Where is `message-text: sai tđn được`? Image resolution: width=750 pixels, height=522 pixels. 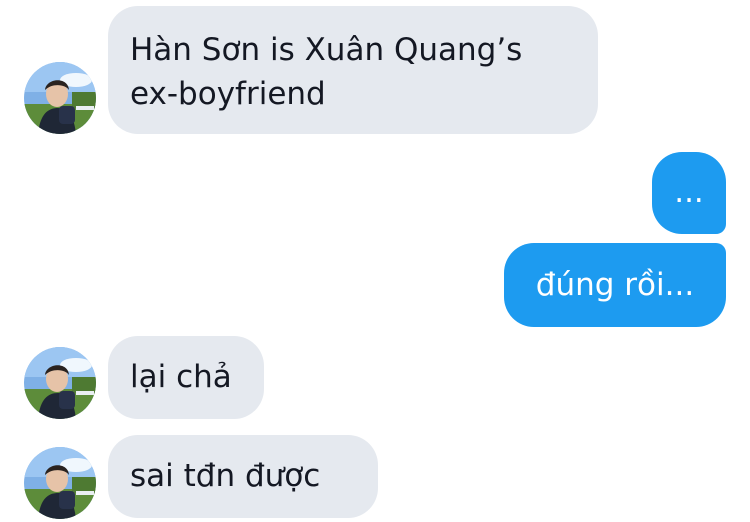 message-text: sai tđn được is located at coordinates (225, 476).